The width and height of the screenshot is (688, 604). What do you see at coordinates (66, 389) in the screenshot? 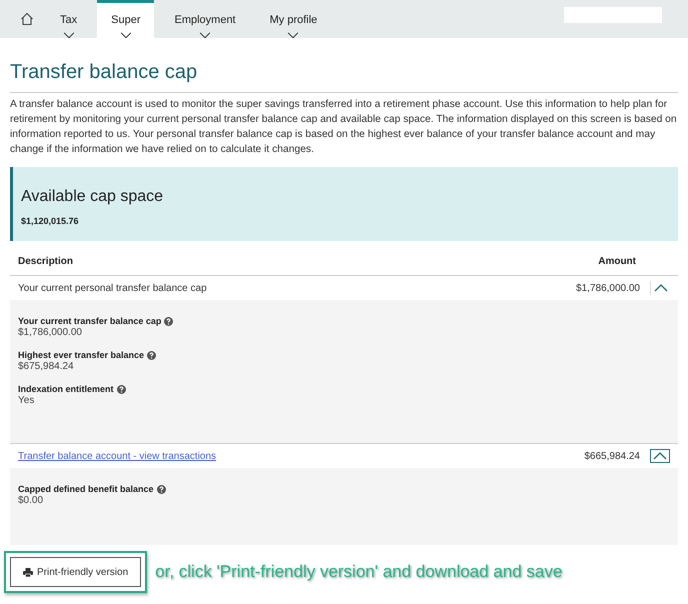
I see `detail-label: Indexation entitlement` at bounding box center [66, 389].